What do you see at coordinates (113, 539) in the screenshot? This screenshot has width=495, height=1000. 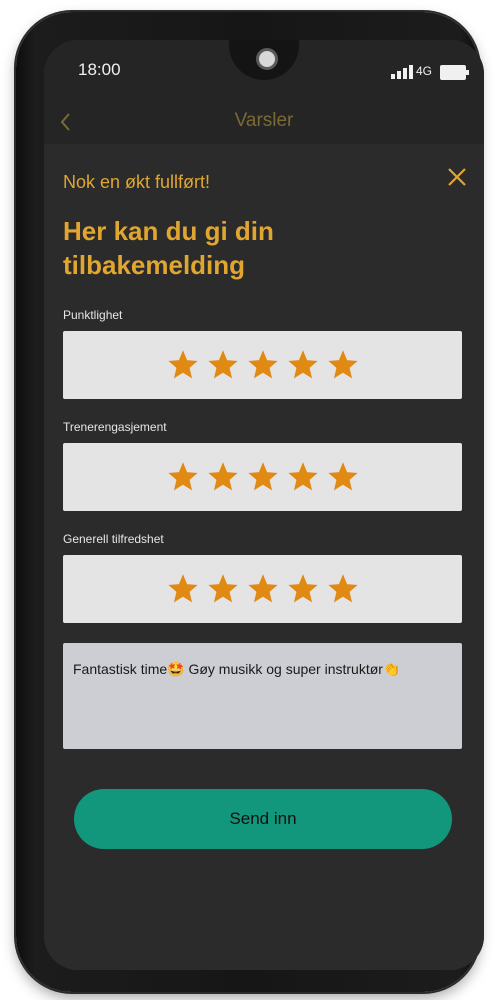 I see `rating-label-overall-satisfaction: Generell tilfredshet` at bounding box center [113, 539].